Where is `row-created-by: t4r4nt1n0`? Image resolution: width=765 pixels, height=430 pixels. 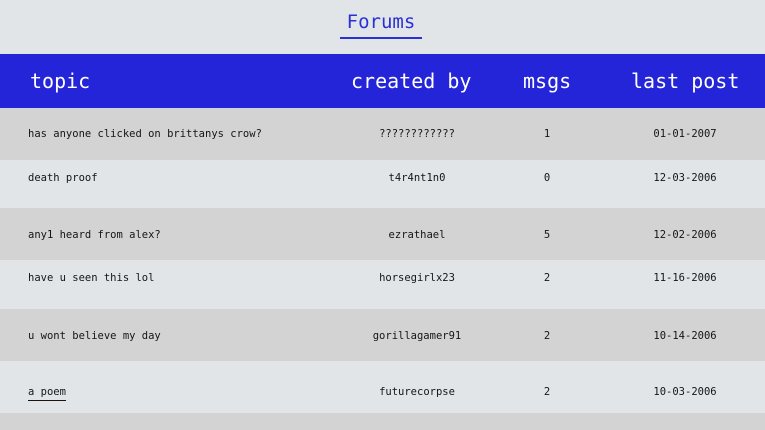 row-created-by: t4r4nt1n0 is located at coordinates (417, 178).